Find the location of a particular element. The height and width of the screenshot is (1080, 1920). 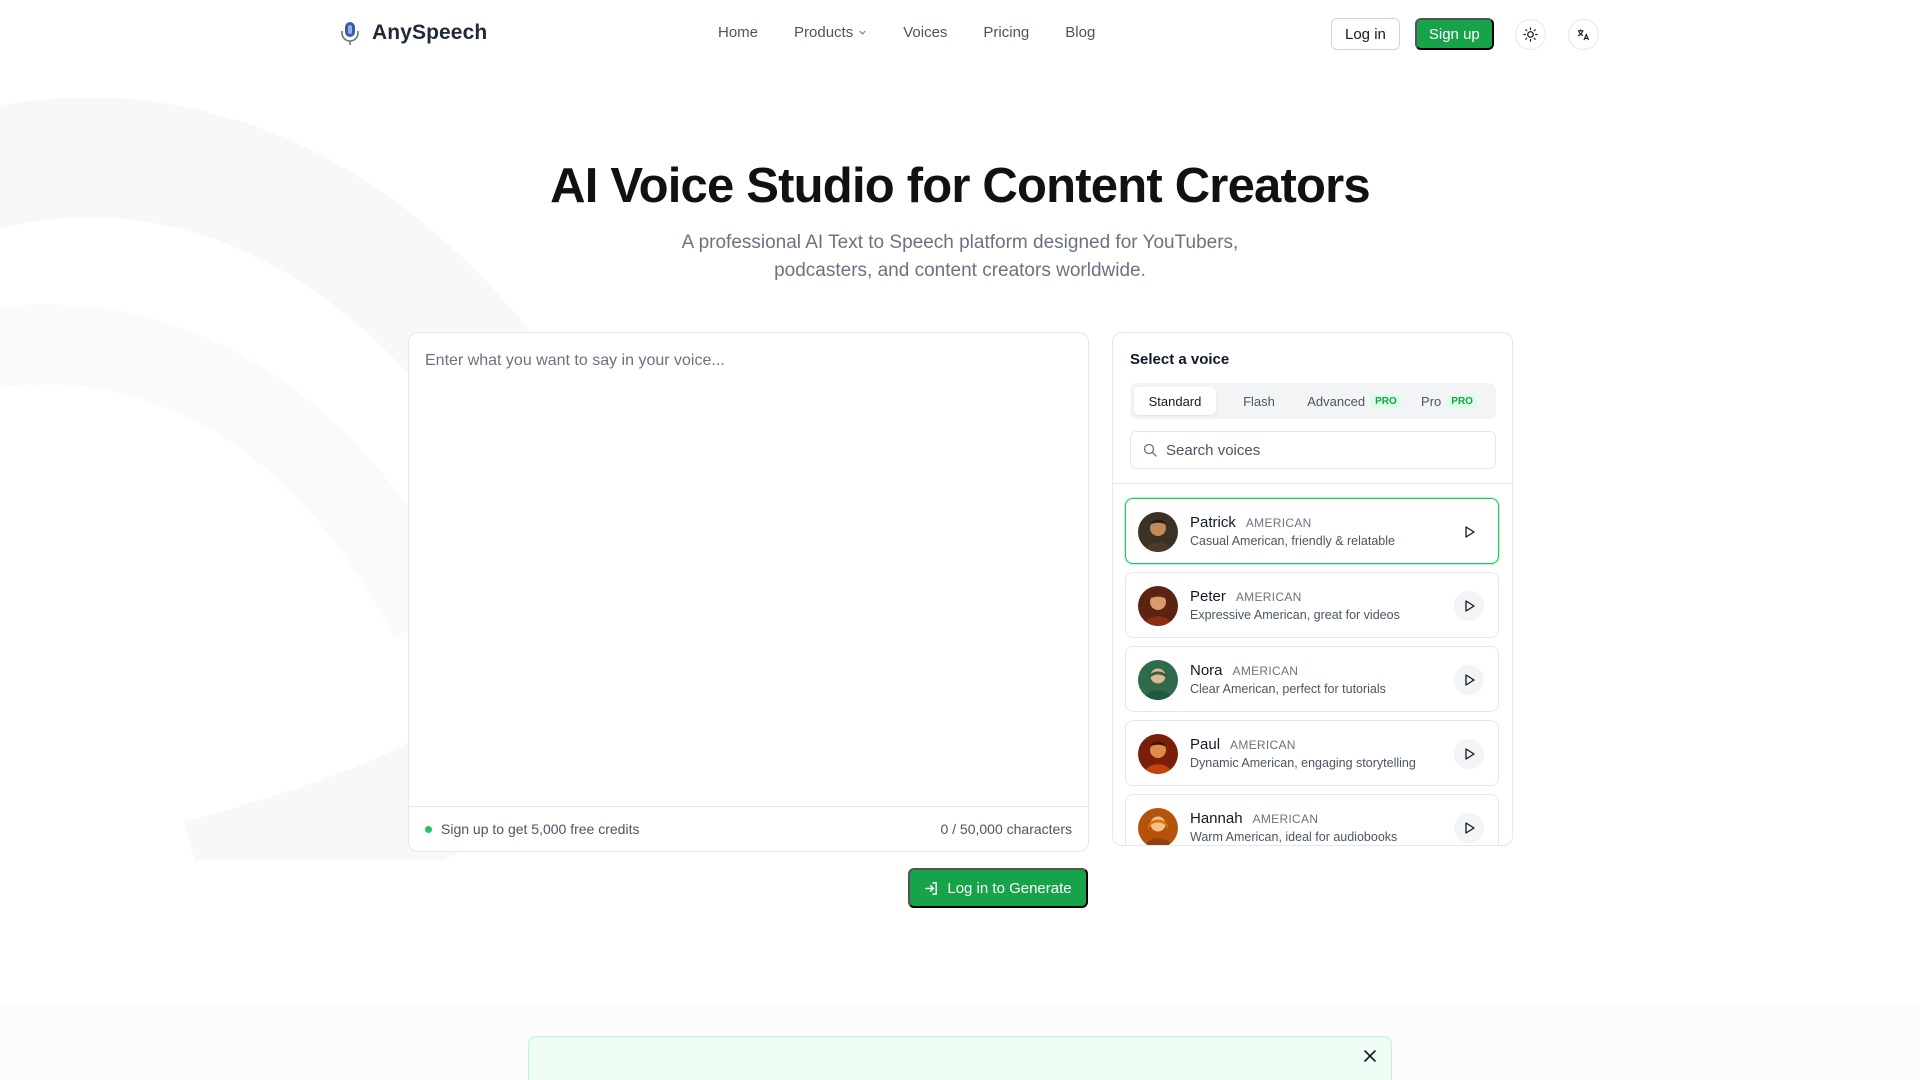

generate-button: Log in to Generate is located at coordinates (998, 888).